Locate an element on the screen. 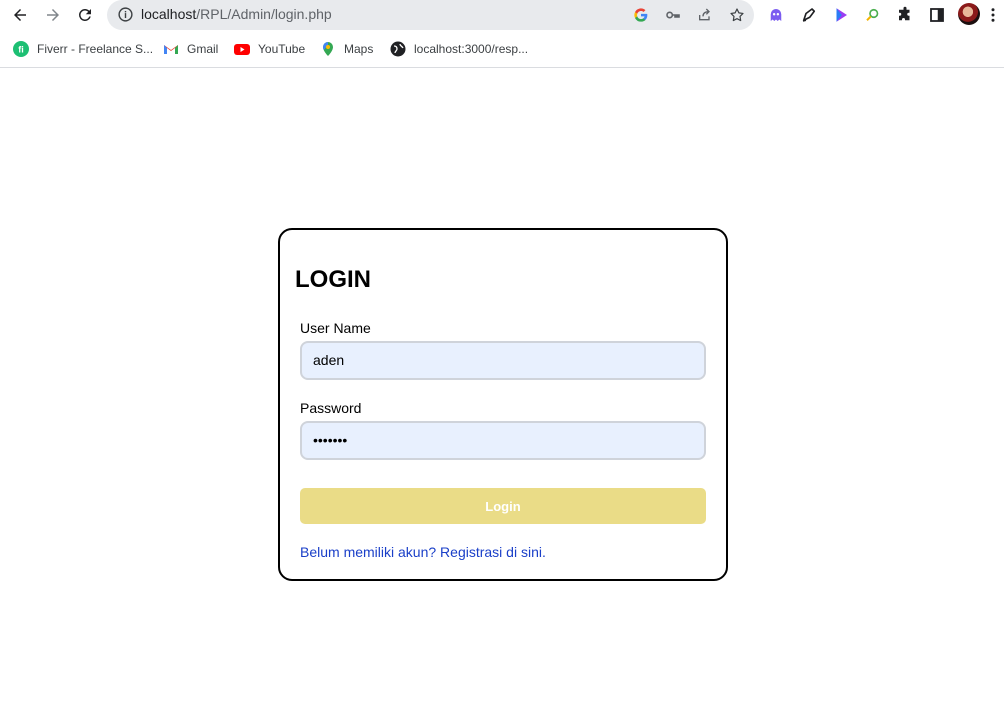 This screenshot has width=1004, height=723. password-label: Password is located at coordinates (331, 408).